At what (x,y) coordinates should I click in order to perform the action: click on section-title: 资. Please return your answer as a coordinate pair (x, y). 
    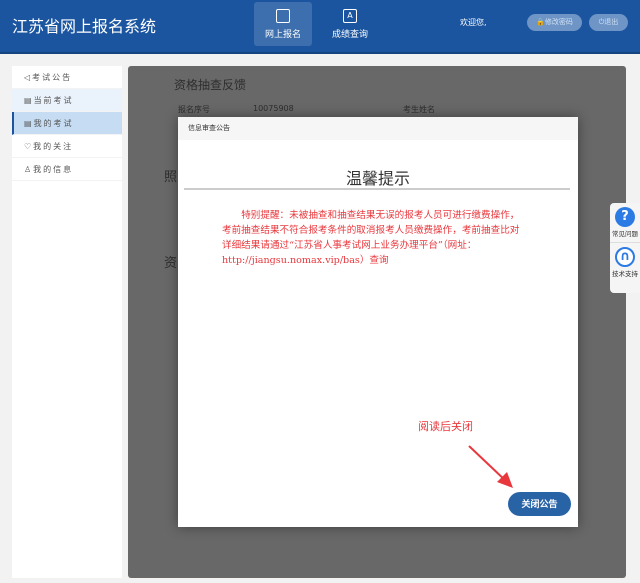
    Looking at the image, I should click on (171, 263).